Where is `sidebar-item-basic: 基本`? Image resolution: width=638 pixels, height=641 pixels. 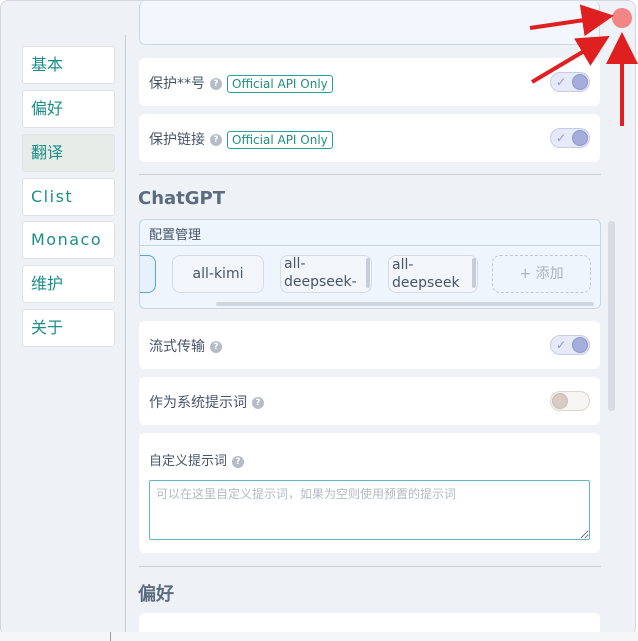
sidebar-item-basic: 基本 is located at coordinates (68, 65).